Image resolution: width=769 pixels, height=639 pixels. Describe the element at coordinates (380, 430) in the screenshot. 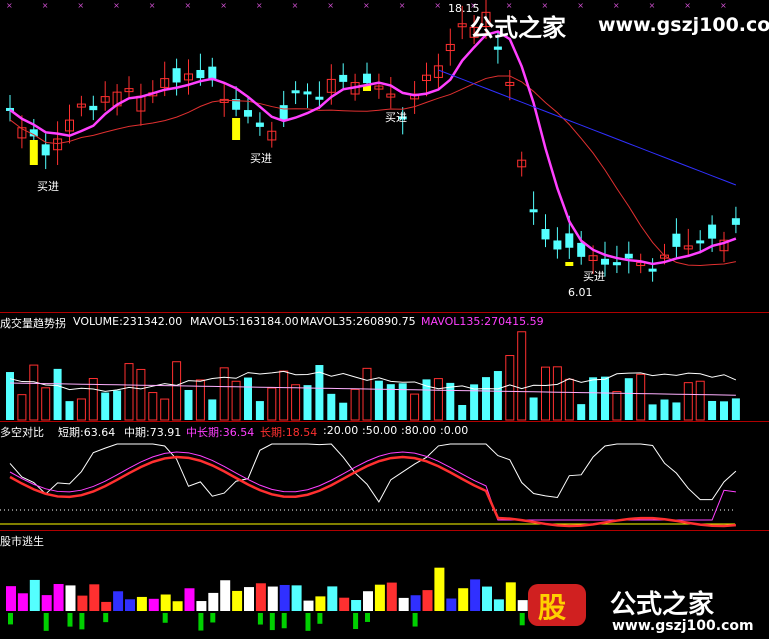

I see `level-50: :50.00` at that location.